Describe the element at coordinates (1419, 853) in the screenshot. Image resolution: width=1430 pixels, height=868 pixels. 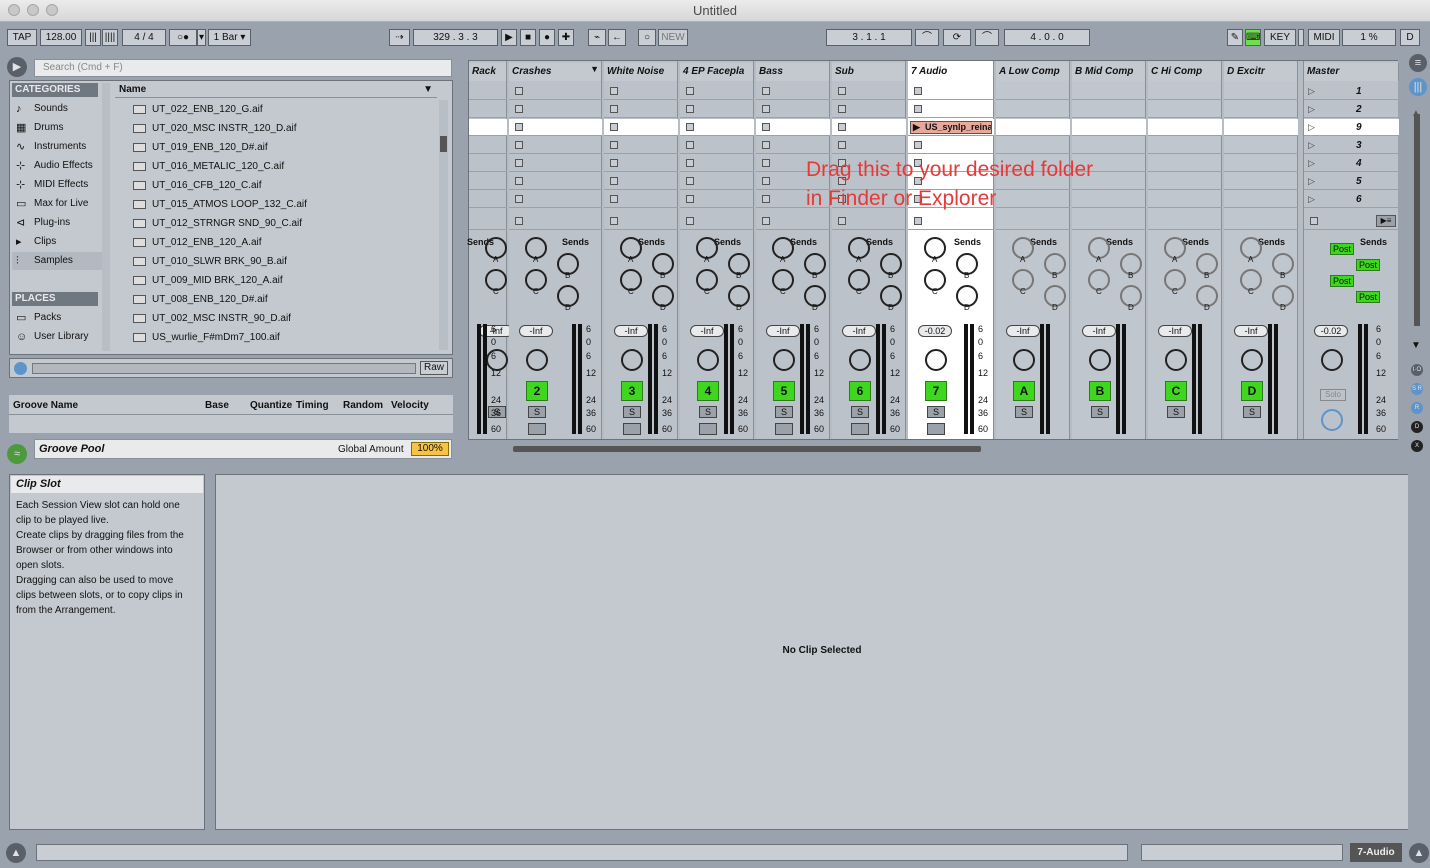
I see `detail-toggle-icon: ▲` at that location.